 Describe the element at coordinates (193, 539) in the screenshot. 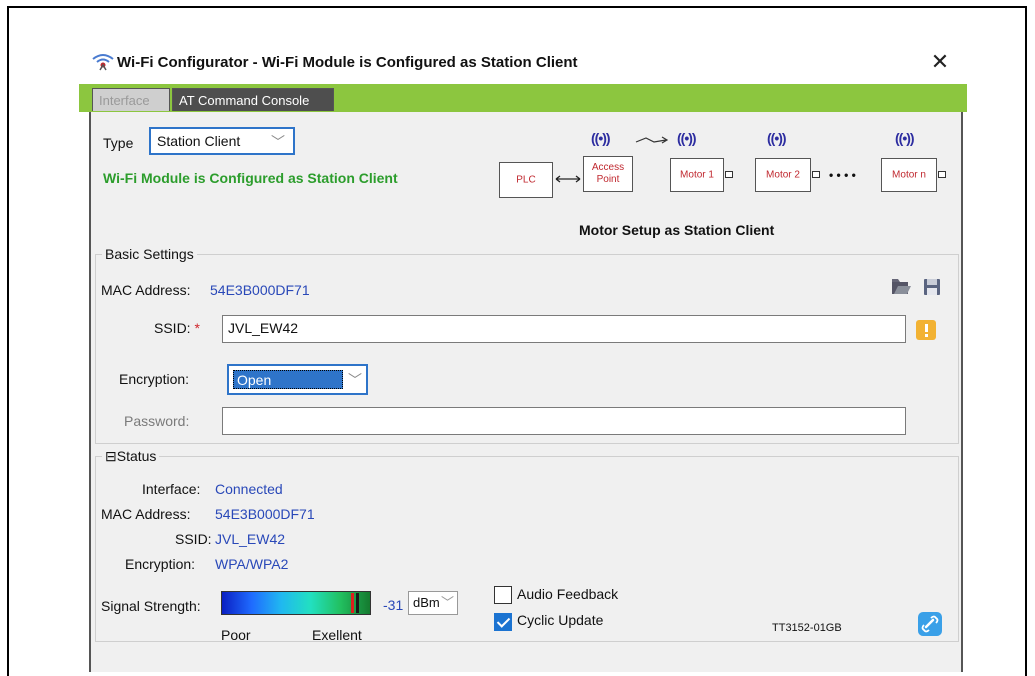

I see `status-ssid-label: SSID:` at that location.